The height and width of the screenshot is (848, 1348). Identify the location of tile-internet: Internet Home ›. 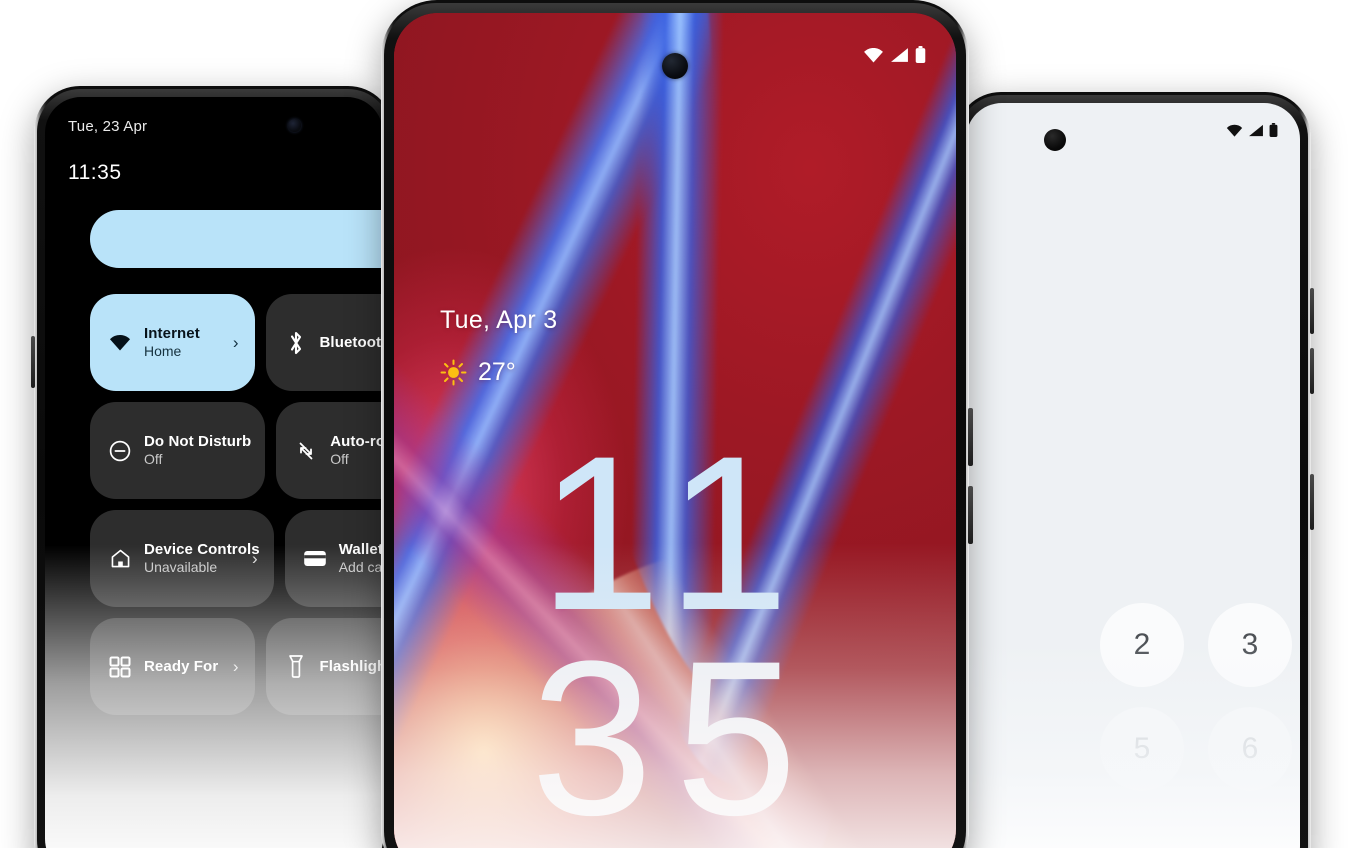
(172, 342).